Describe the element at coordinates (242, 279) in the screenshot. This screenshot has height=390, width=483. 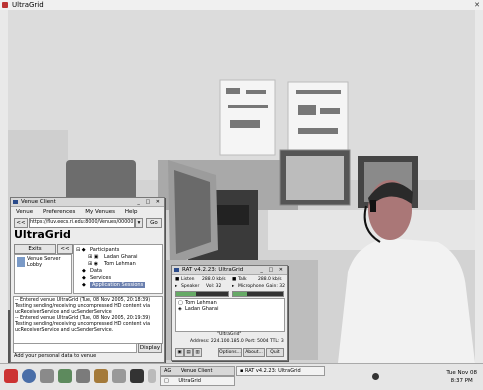
I see `talk-label: Talk` at that location.